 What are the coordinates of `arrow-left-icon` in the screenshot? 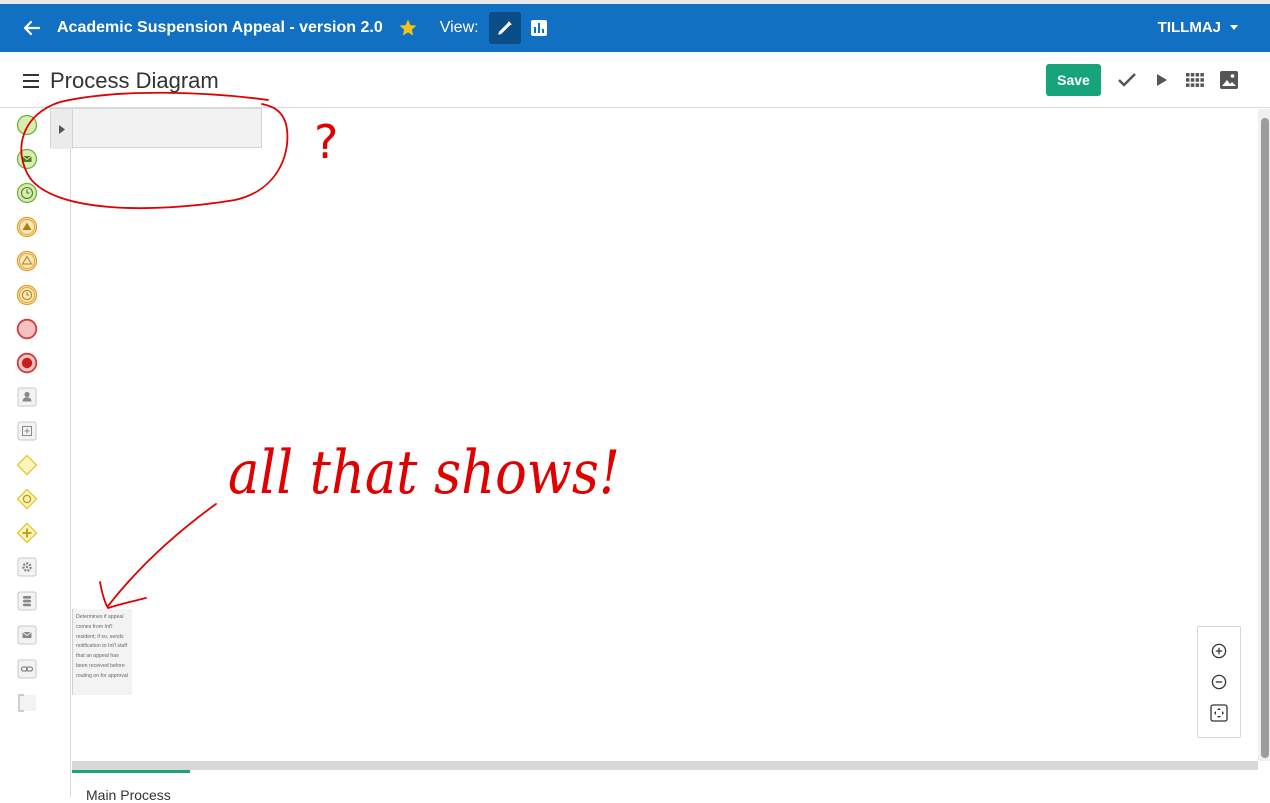 It's located at (31, 28).